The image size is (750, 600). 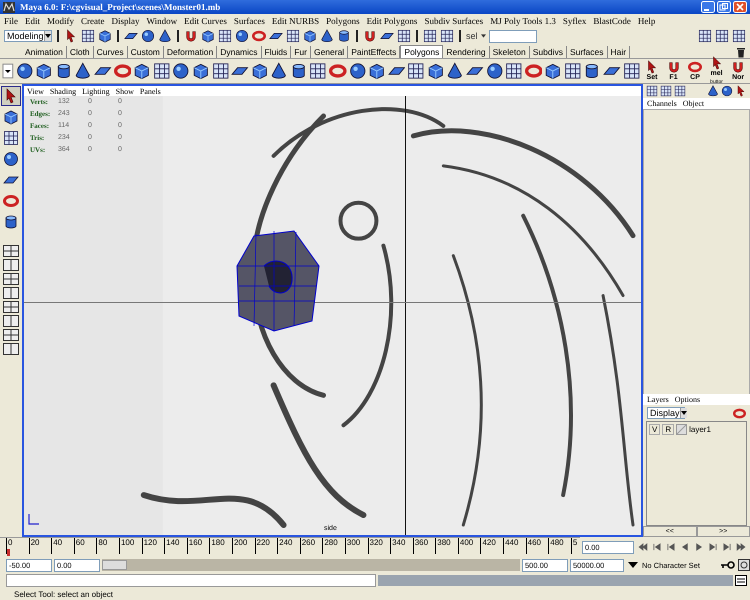 I want to click on close-icon, so click(x=740, y=7).